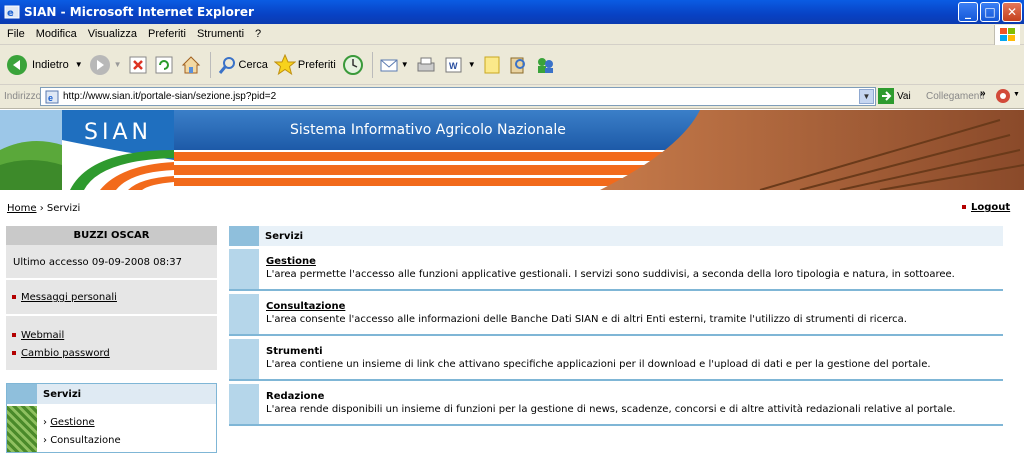 The width and height of the screenshot is (1024, 453). What do you see at coordinates (1012, 12) in the screenshot?
I see `close-button: ✕` at bounding box center [1012, 12].